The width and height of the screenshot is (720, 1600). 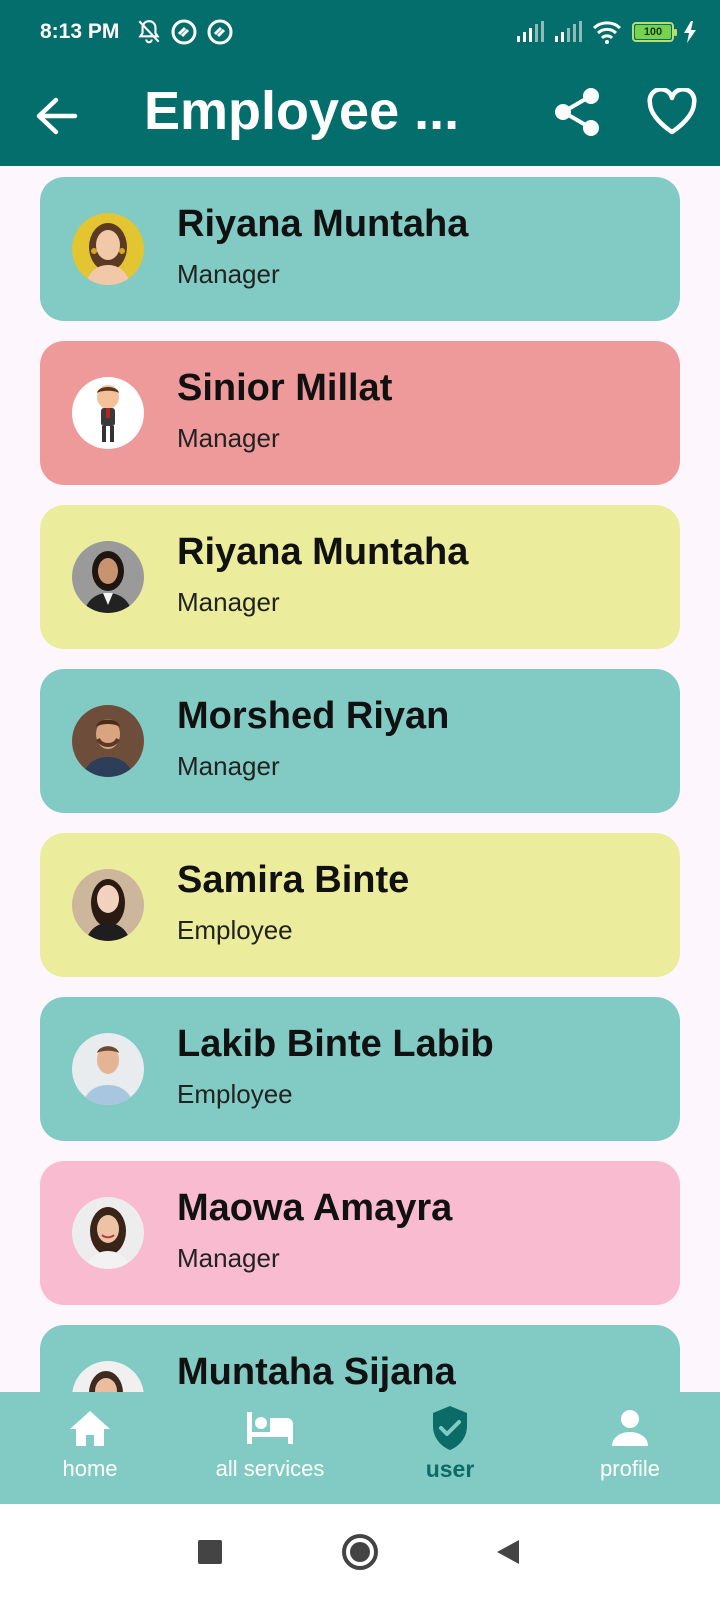 I want to click on nav-item-user: user, so click(x=450, y=1448).